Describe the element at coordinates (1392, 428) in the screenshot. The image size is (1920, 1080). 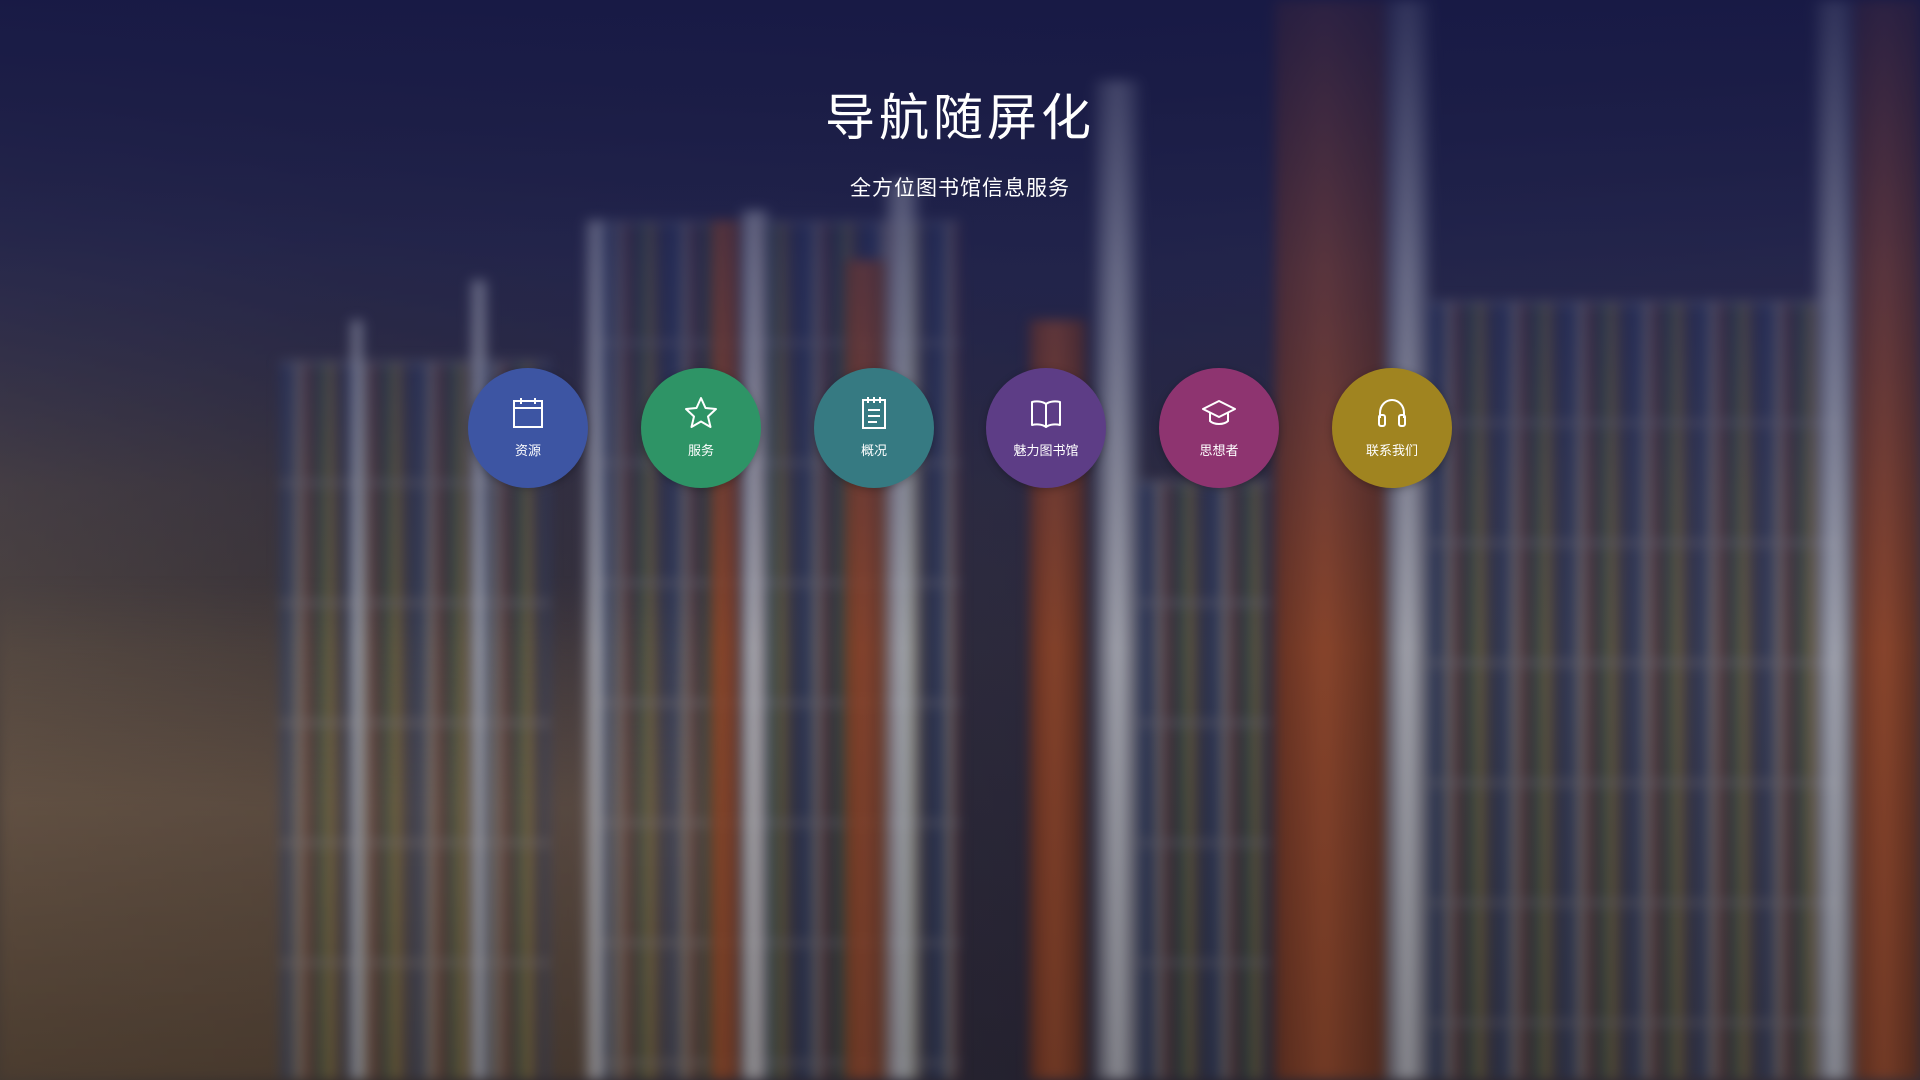
I see `nav-item-contact-us: 联系我们` at that location.